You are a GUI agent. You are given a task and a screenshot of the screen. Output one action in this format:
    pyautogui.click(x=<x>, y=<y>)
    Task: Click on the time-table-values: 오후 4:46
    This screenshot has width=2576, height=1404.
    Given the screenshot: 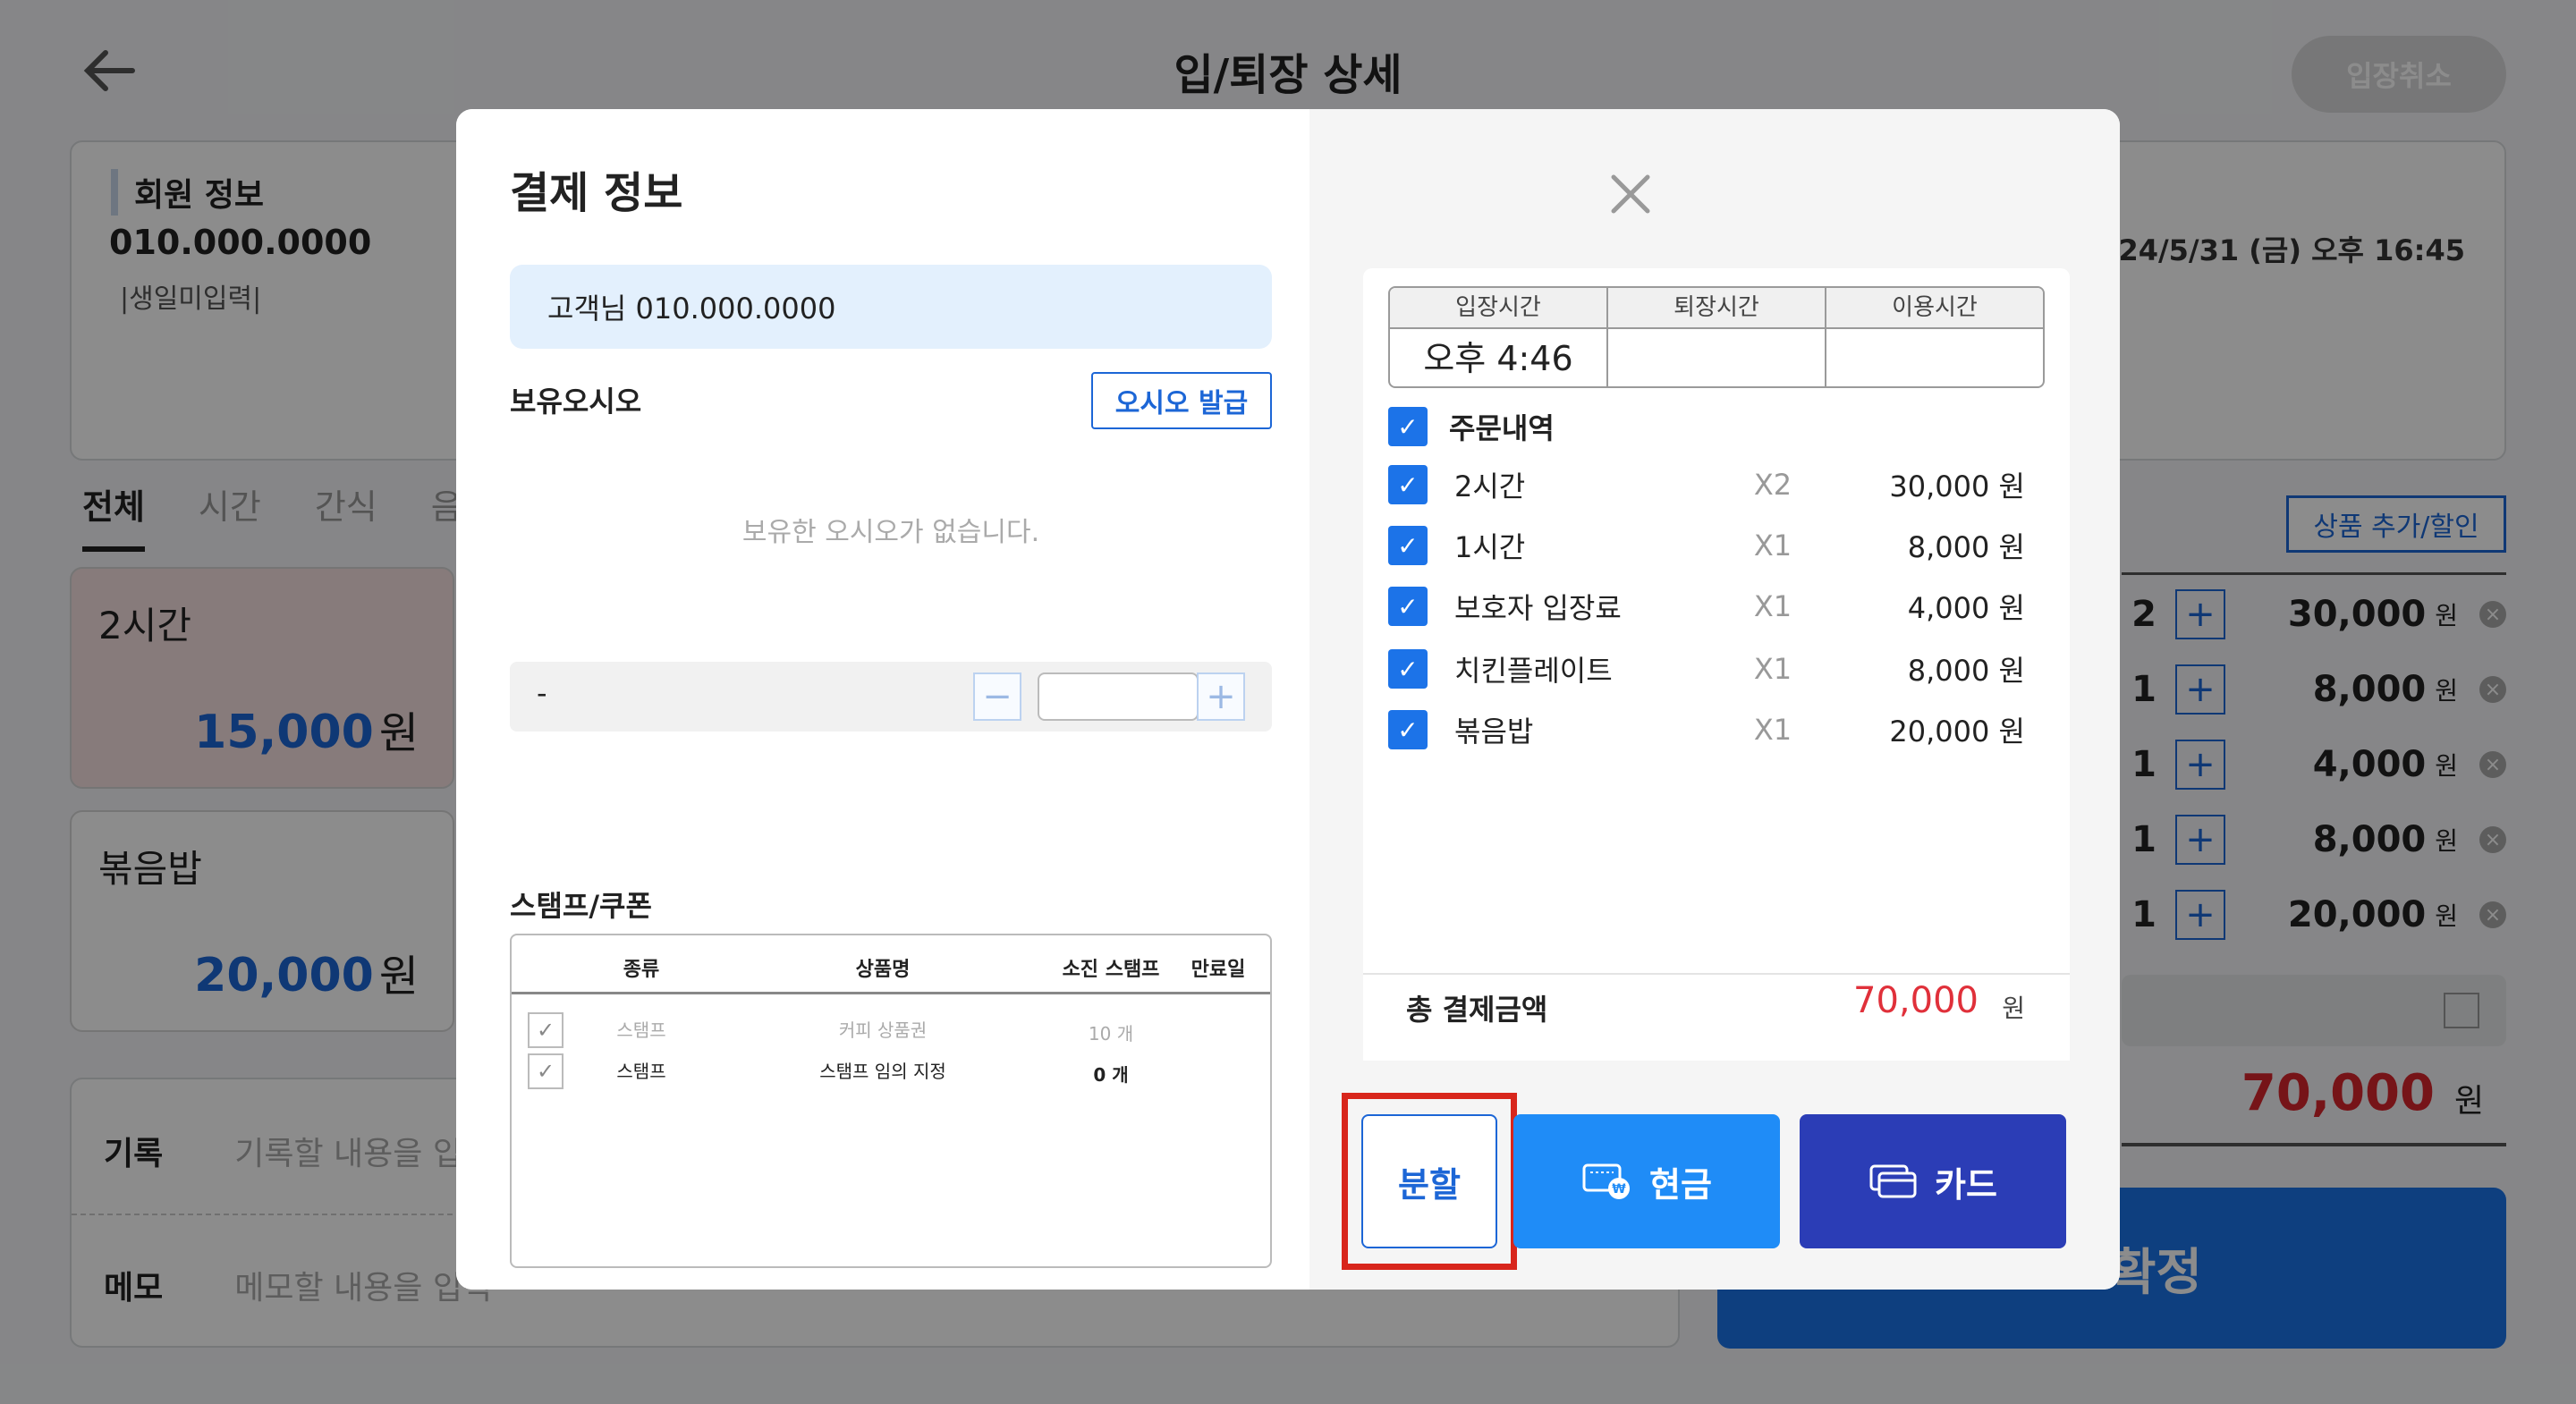 What is the action you would take?
    pyautogui.click(x=1716, y=357)
    